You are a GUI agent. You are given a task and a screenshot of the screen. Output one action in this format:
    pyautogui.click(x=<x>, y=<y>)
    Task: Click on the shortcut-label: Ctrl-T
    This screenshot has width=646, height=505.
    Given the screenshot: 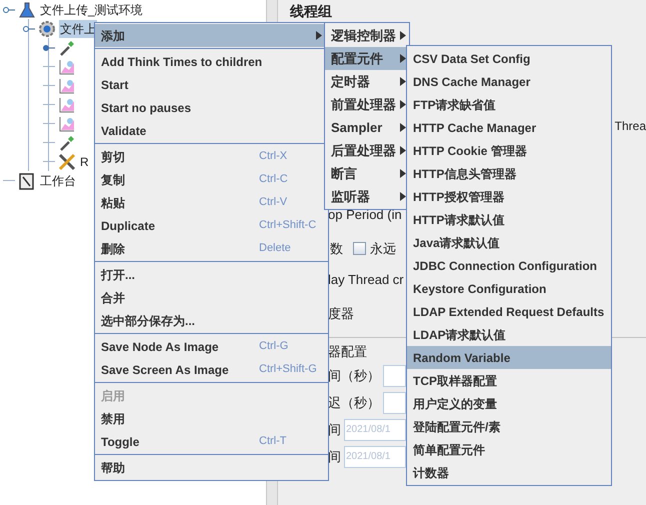 What is the action you would take?
    pyautogui.click(x=272, y=442)
    